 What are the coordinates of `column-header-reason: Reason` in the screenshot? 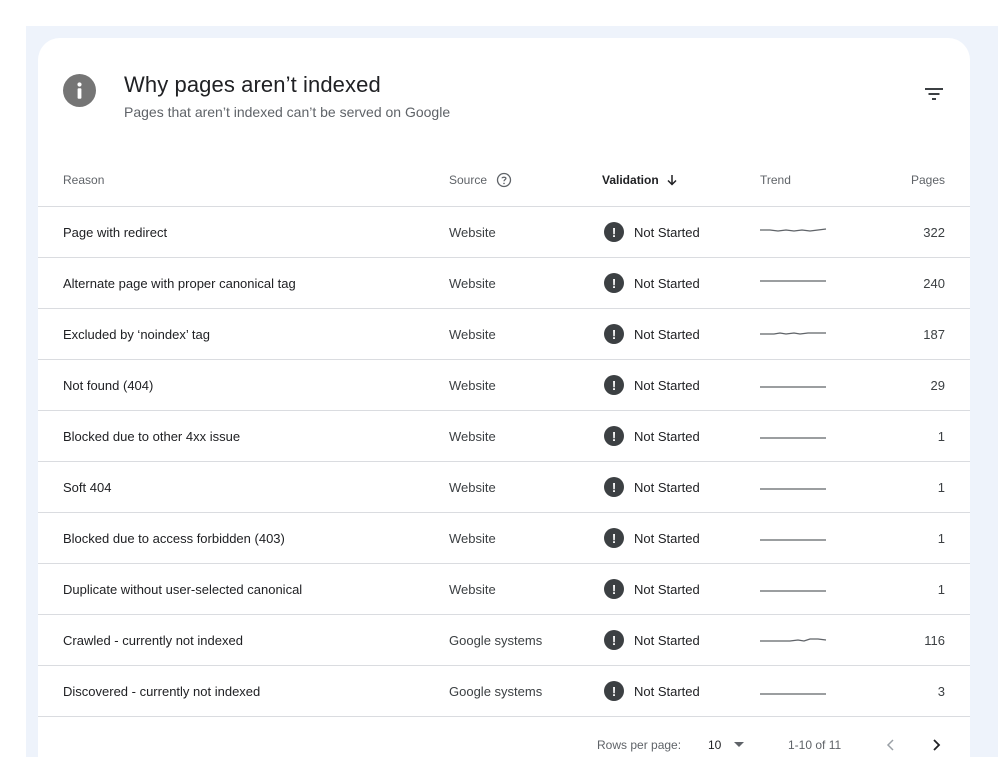 It's located at (83, 180).